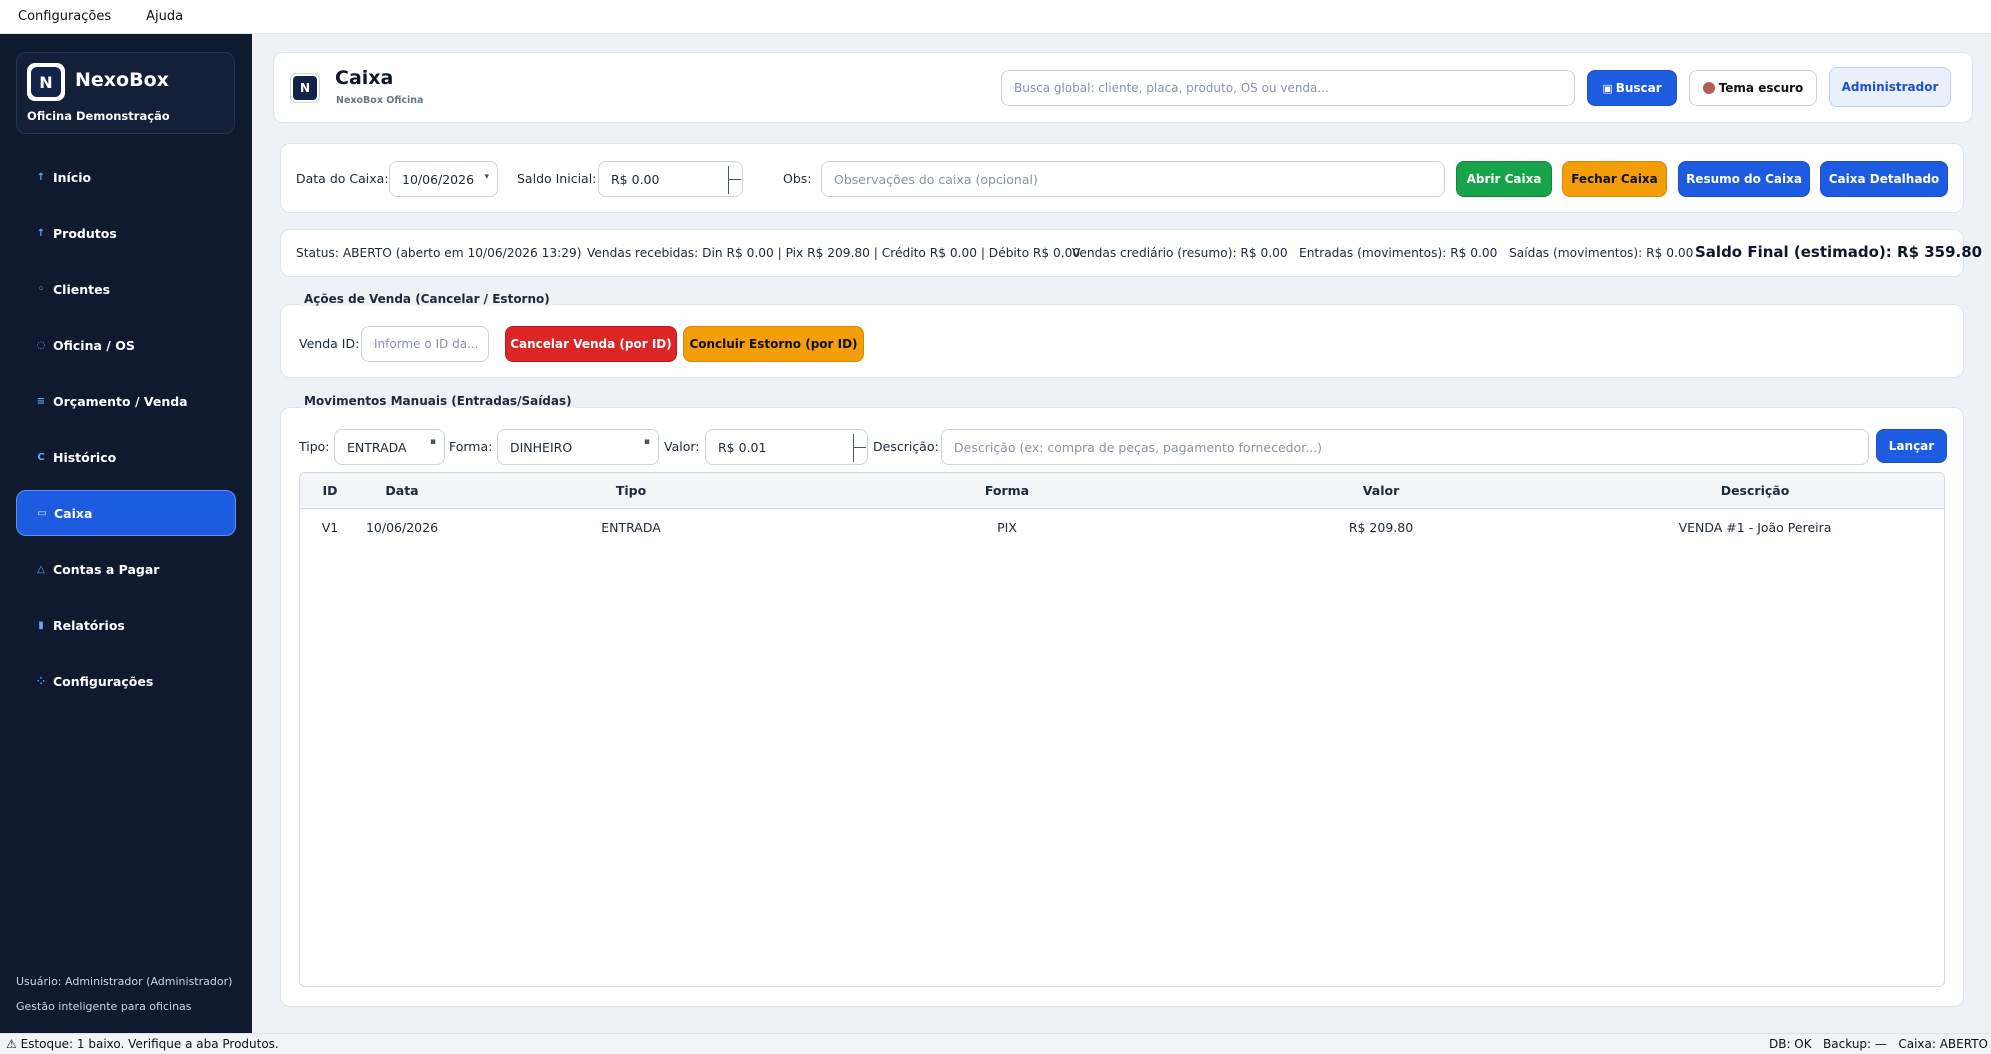  I want to click on credit-sales-text: Vendas crediário (resumo): R$ 0.00, so click(1180, 253).